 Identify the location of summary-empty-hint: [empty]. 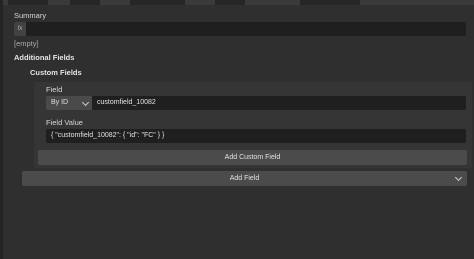
(26, 43).